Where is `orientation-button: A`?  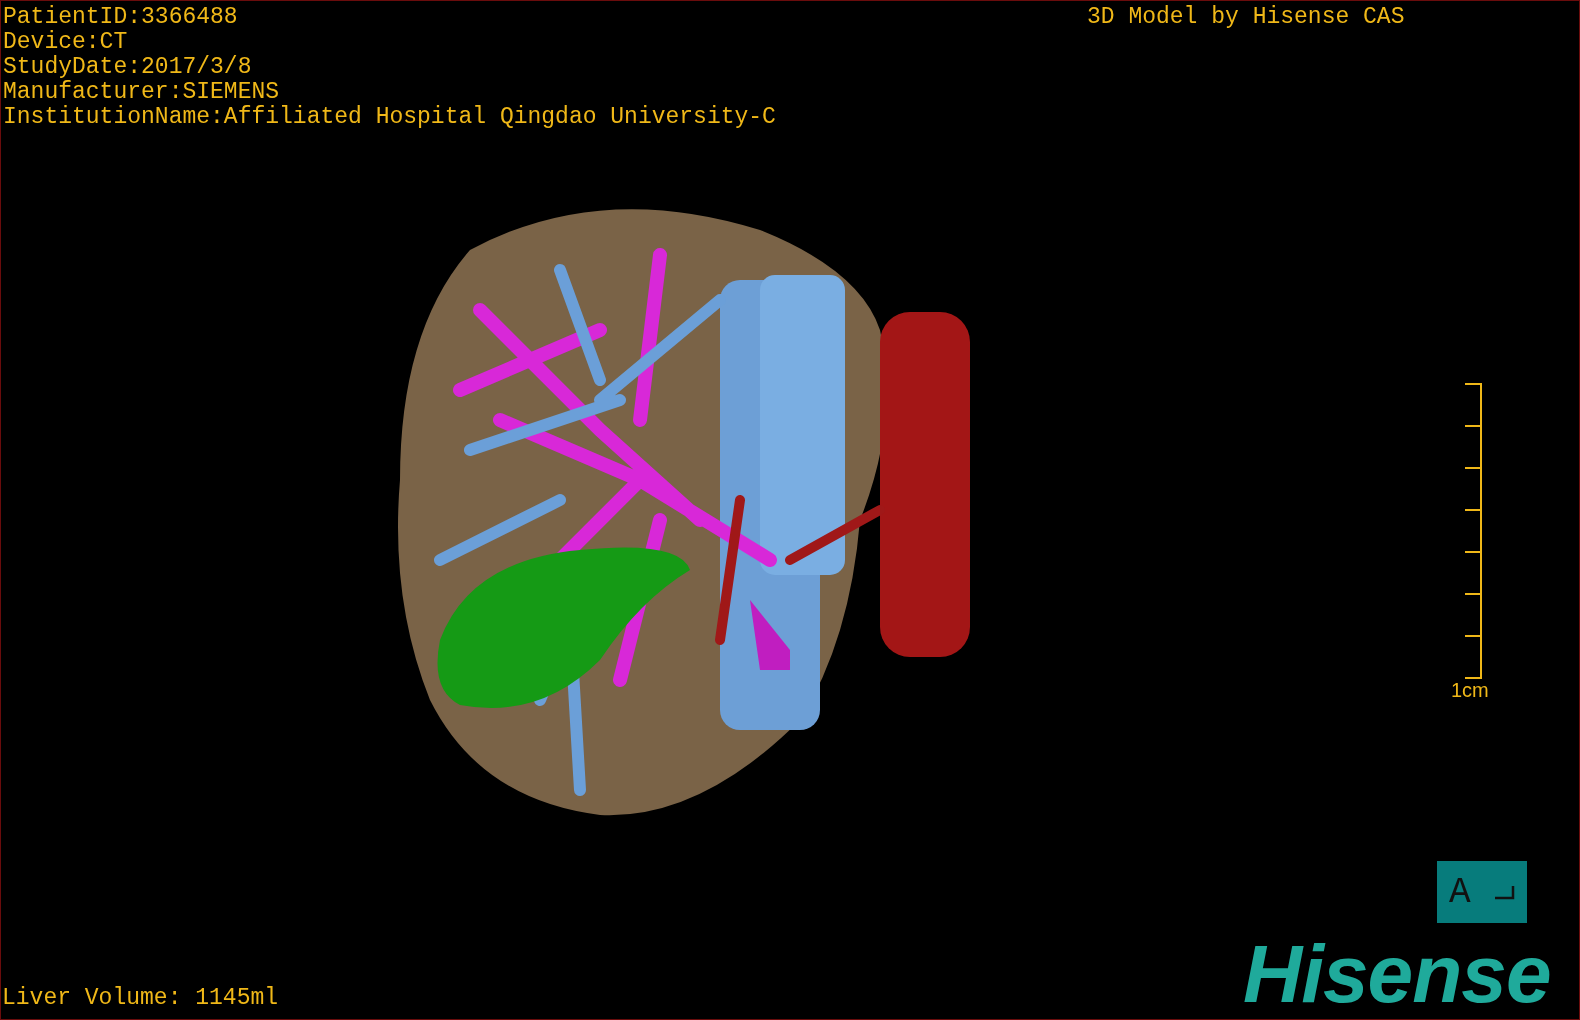
orientation-button: A is located at coordinates (1482, 892).